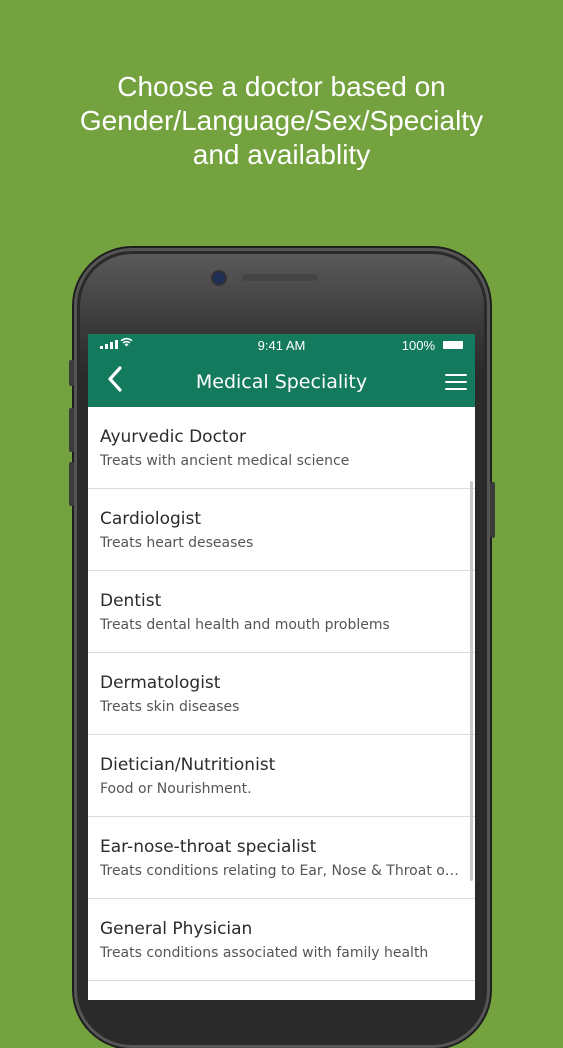 The height and width of the screenshot is (1048, 563). Describe the element at coordinates (280, 277) in the screenshot. I see `speaker-grille` at that location.